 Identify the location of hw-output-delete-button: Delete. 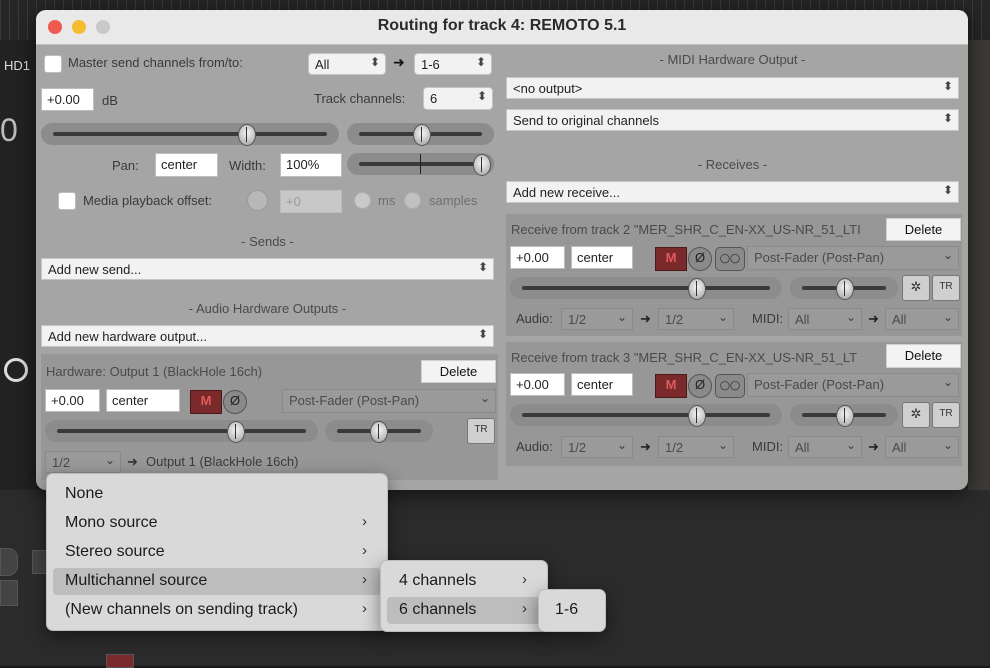
(458, 371).